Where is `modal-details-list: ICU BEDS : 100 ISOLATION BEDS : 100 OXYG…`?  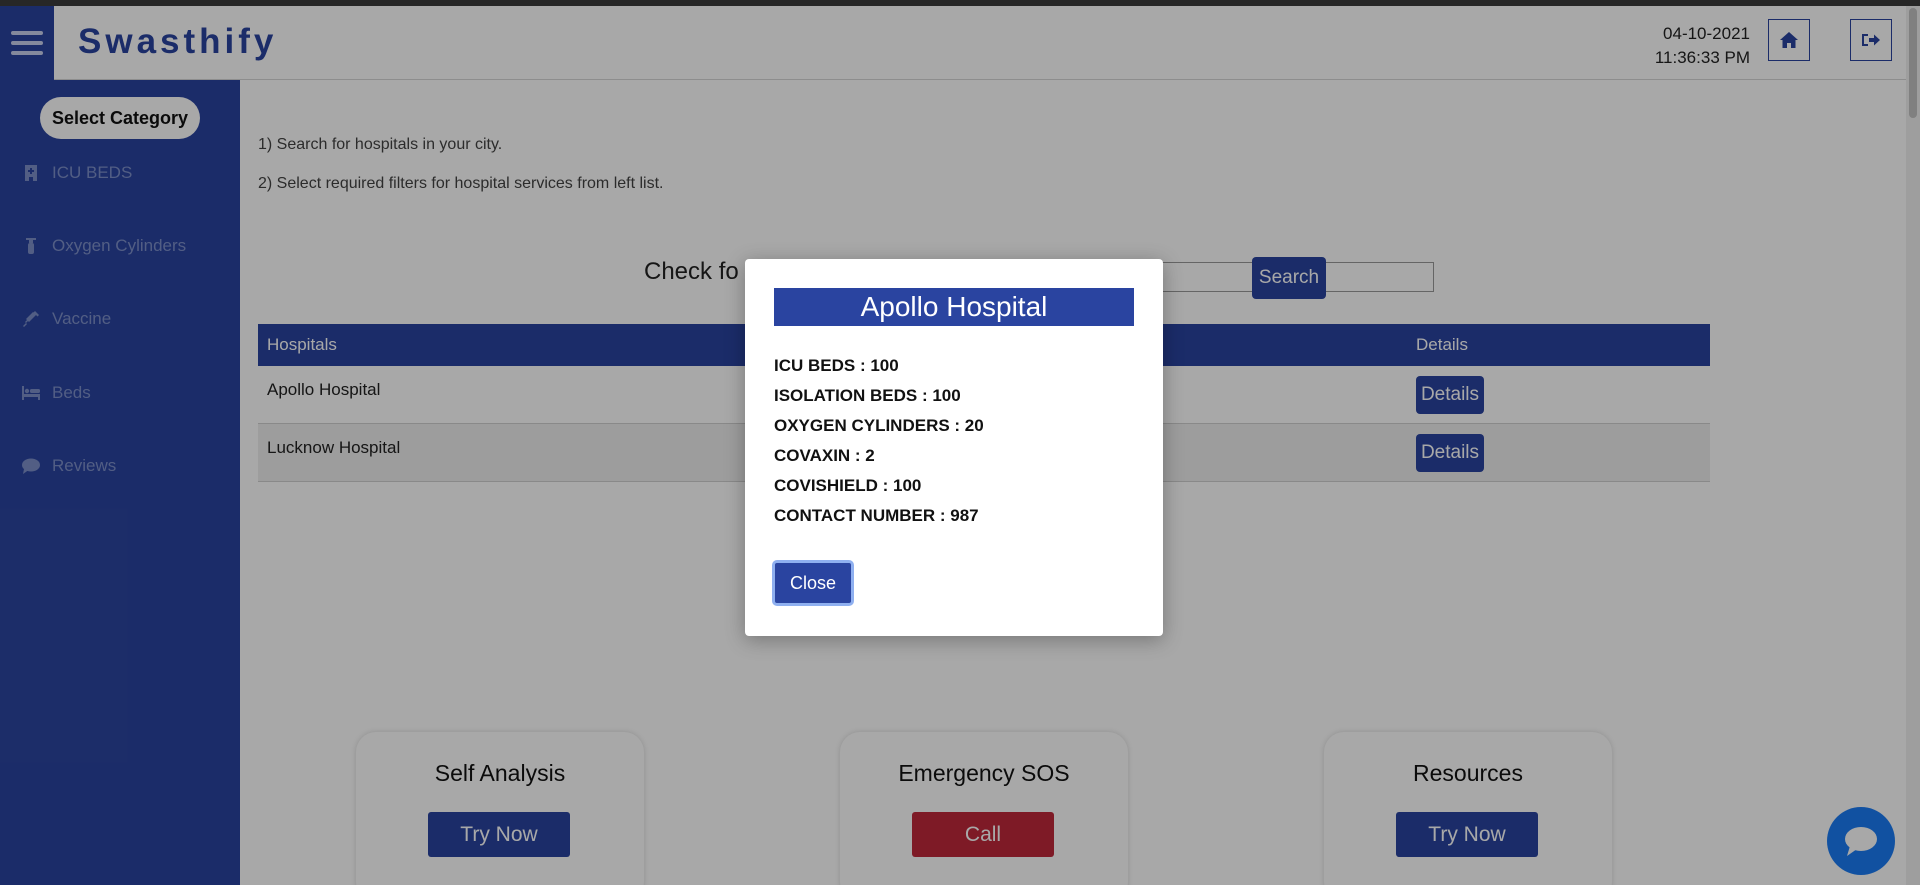 modal-details-list: ICU BEDS : 100 ISOLATION BEDS : 100 OXYG… is located at coordinates (879, 441).